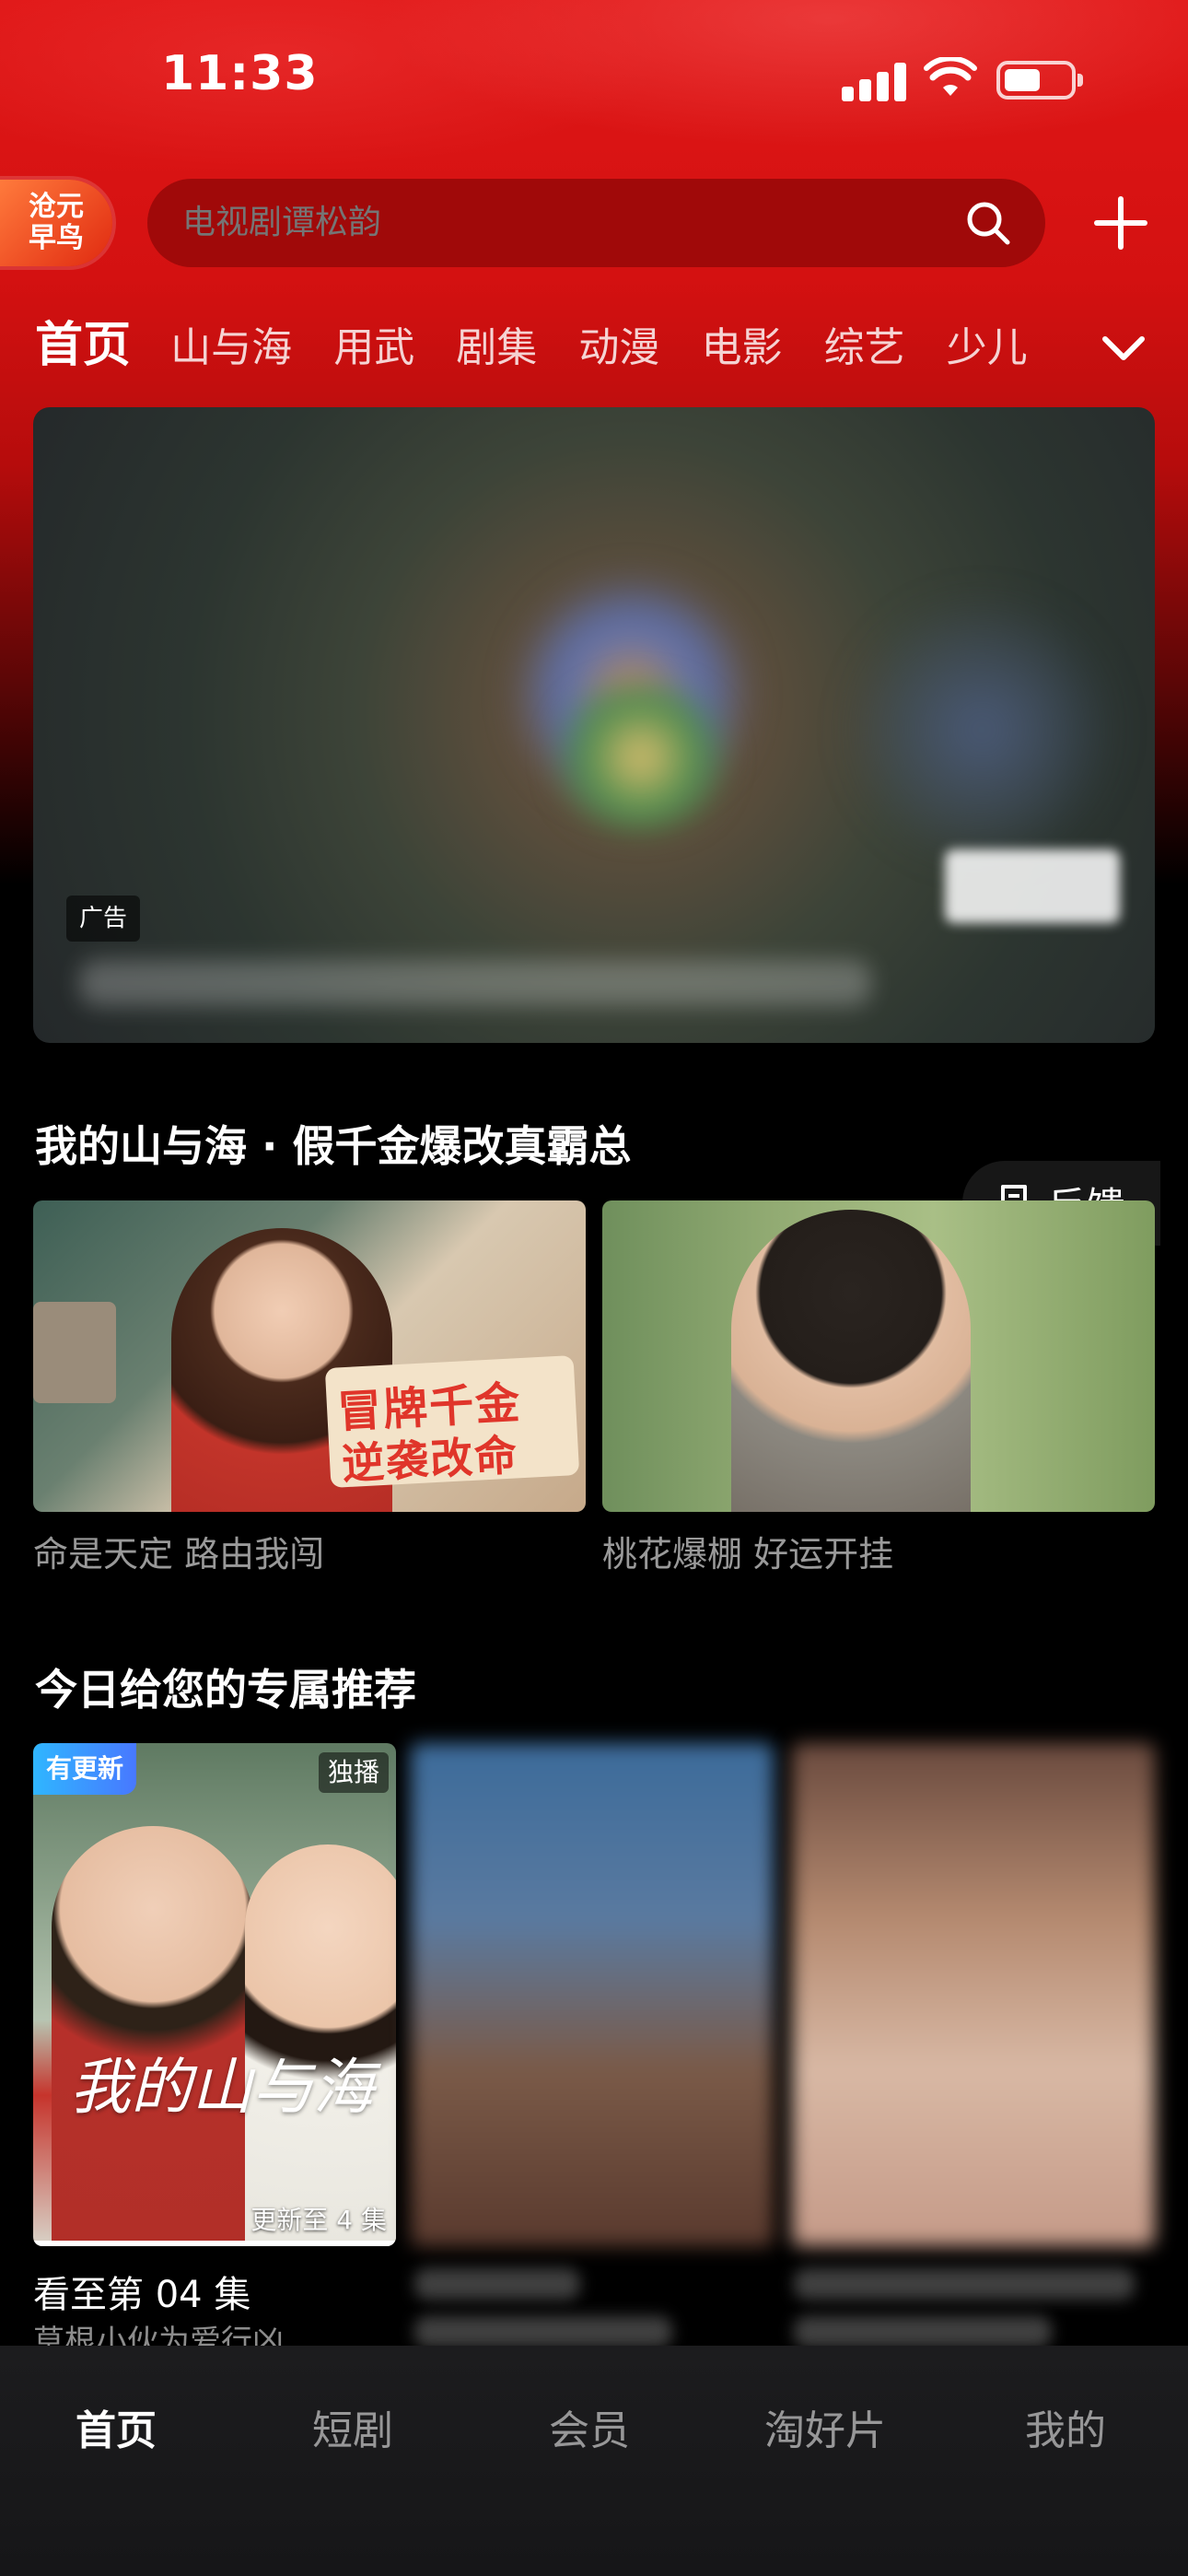  Describe the element at coordinates (240, 73) in the screenshot. I see `status-time: 11:33` at that location.